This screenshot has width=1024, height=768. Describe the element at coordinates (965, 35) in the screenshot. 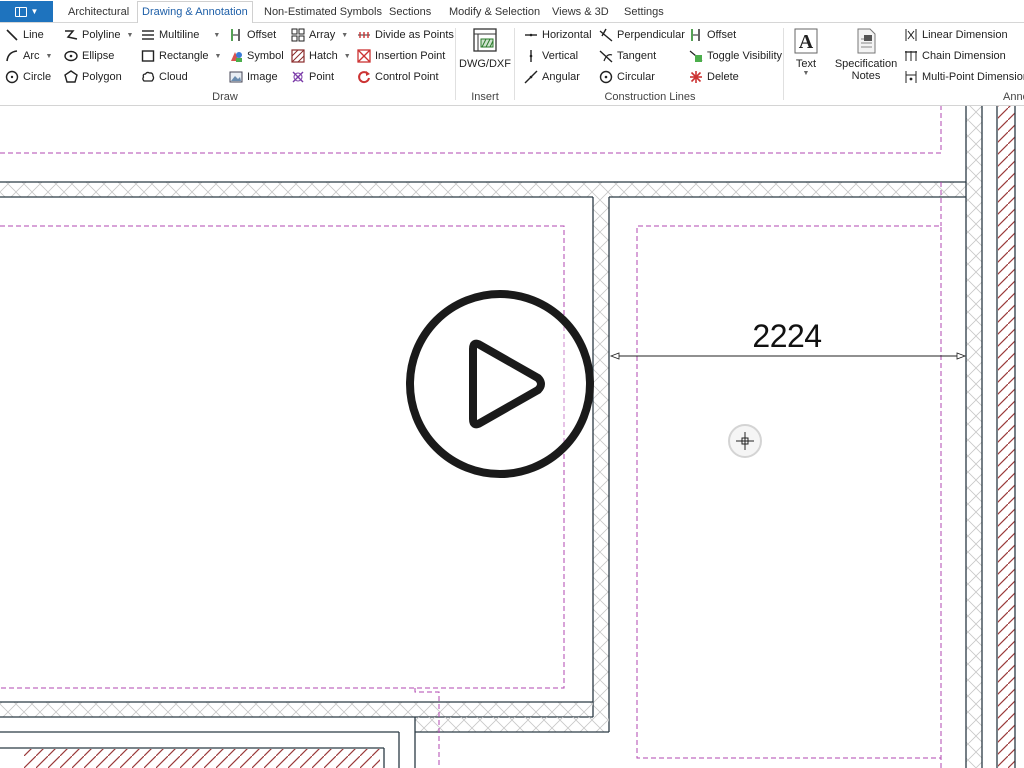

I see `linear-dimension-label: Linear Dimension` at that location.